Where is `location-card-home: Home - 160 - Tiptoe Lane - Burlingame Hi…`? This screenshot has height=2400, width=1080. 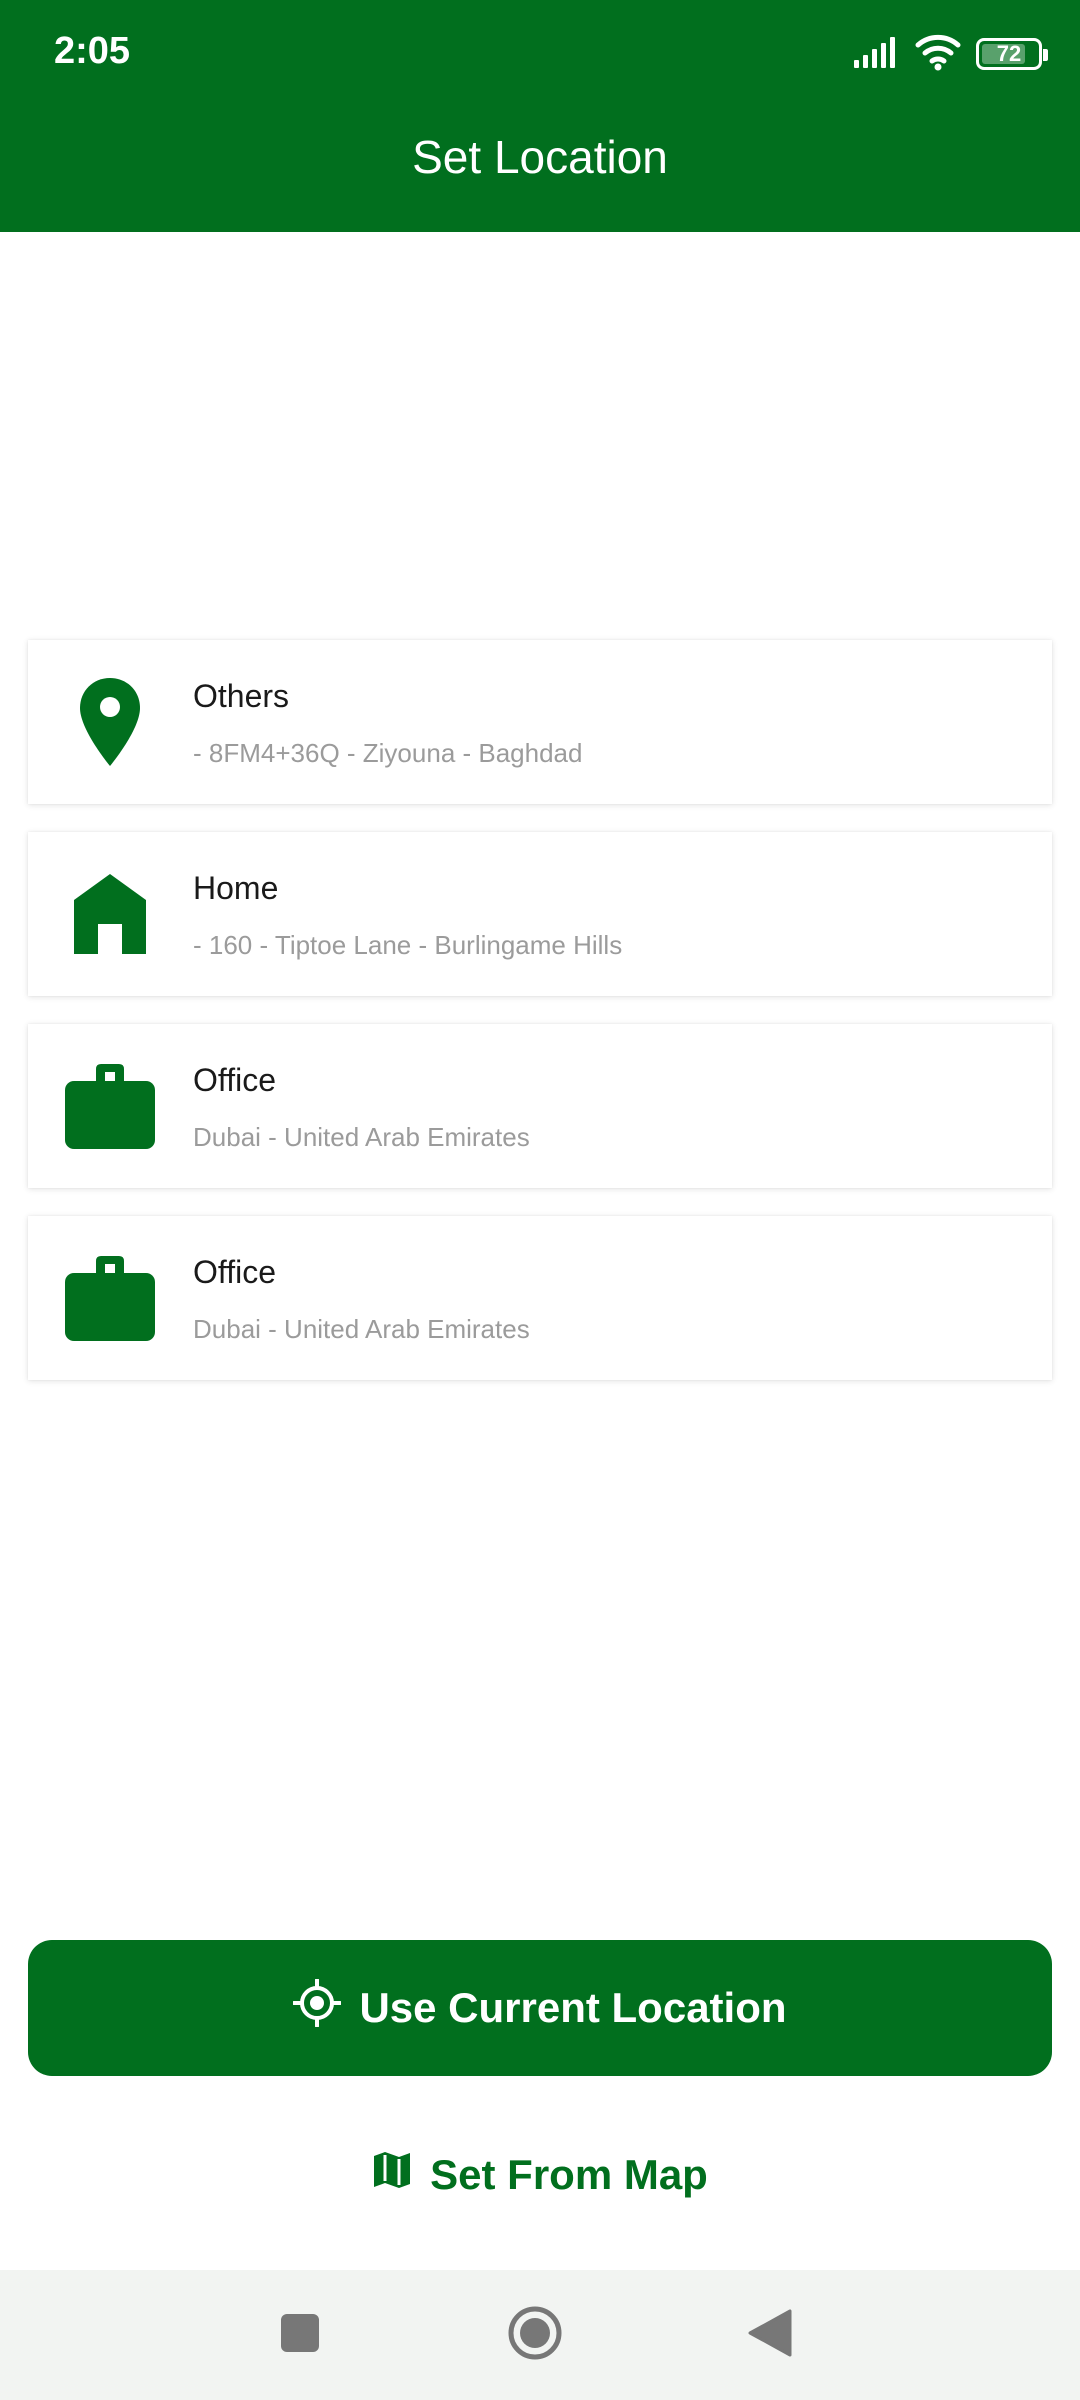 location-card-home: Home - 160 - Tiptoe Lane - Burlingame Hi… is located at coordinates (540, 914).